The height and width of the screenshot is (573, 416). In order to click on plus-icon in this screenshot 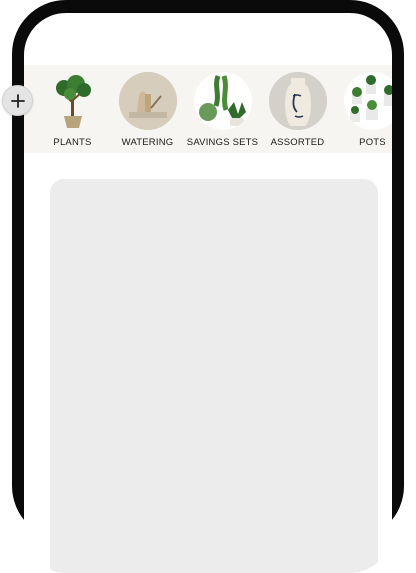, I will do `click(17, 100)`.